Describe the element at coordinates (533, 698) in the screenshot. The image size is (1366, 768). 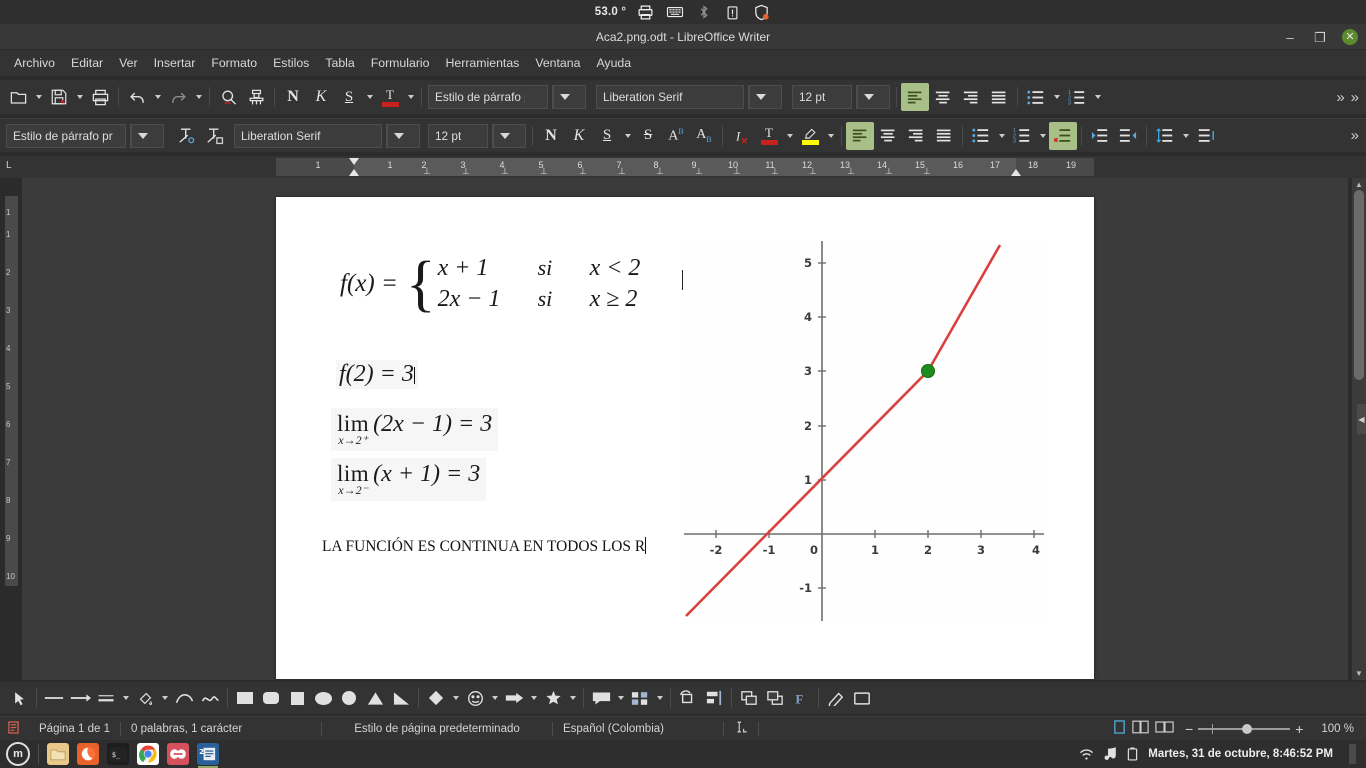
I see `block-arrows-dropdown-icon` at that location.